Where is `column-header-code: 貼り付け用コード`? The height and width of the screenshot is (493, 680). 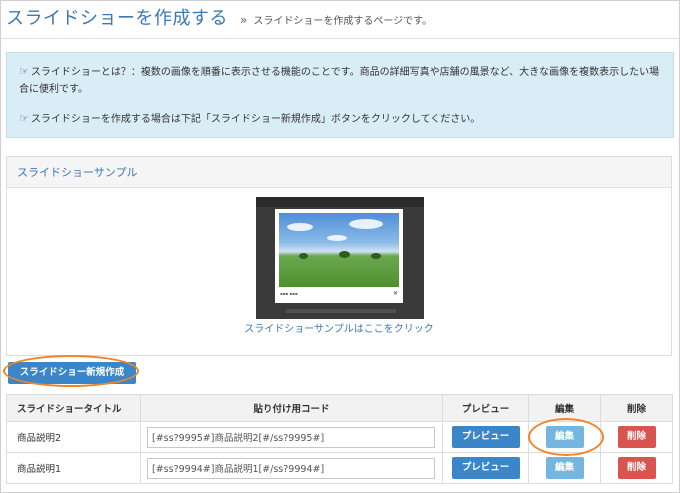
column-header-code: 貼り付け用コード is located at coordinates (291, 408).